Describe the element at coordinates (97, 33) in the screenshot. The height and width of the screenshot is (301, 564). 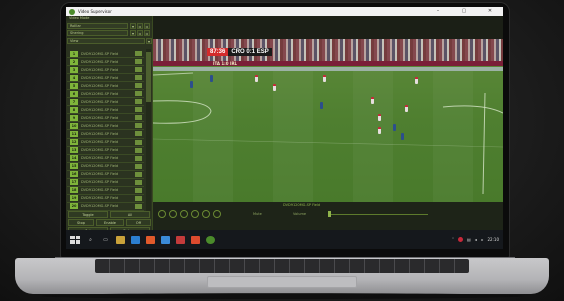
I see `display-select: Shering` at that location.